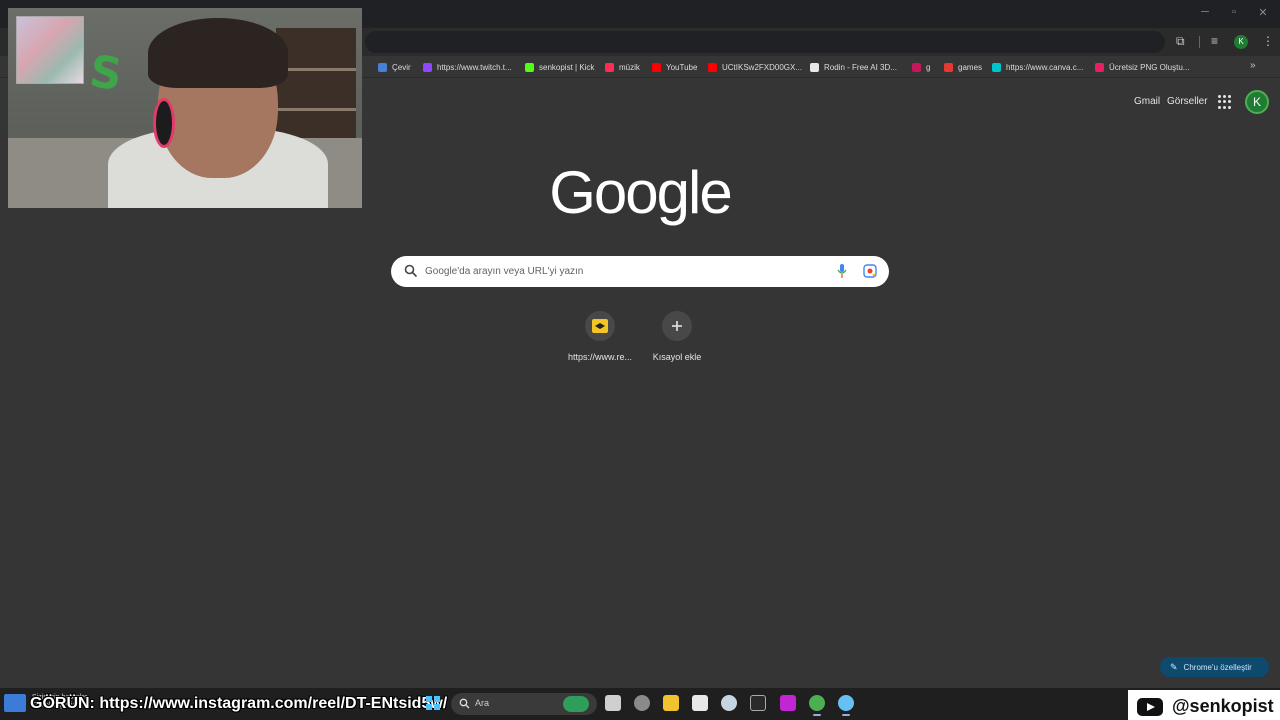 The width and height of the screenshot is (1280, 720). I want to click on maximize-icon: ▫, so click(1234, 12).